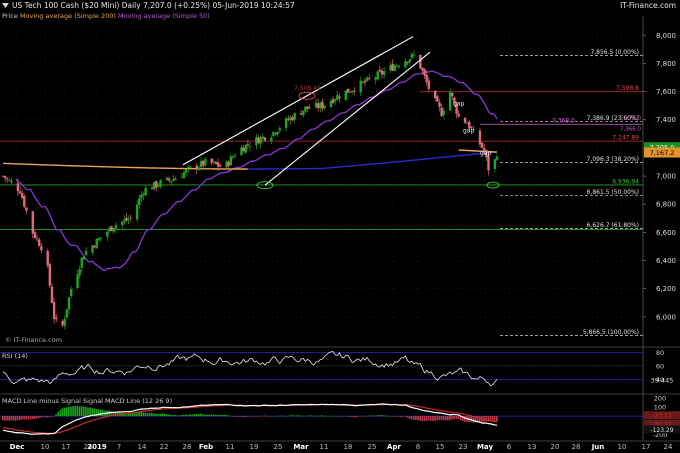  What do you see at coordinates (666, 289) in the screenshot?
I see `y-tick-label: 6,200` at bounding box center [666, 289].